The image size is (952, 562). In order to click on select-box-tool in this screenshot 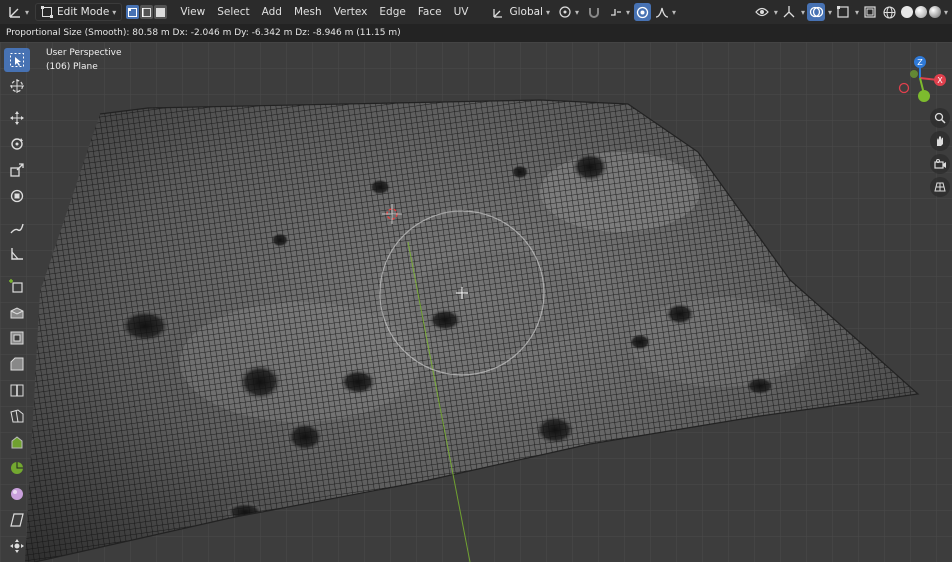, I will do `click(17, 60)`.